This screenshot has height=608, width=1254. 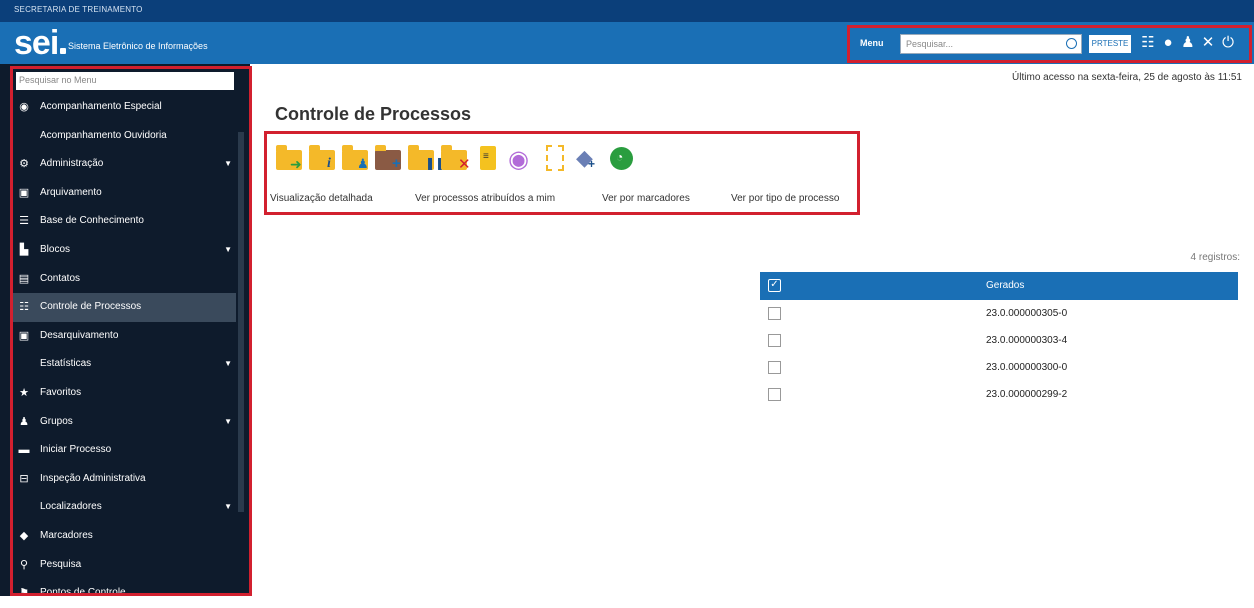 What do you see at coordinates (1026, 340) in the screenshot?
I see `process-number-link: 23.0.000000303-4` at bounding box center [1026, 340].